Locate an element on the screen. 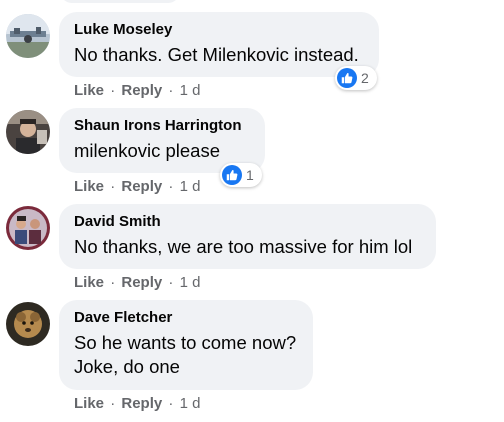 This screenshot has width=504, height=422. previous-comment-fragment is located at coordinates (120, 1).